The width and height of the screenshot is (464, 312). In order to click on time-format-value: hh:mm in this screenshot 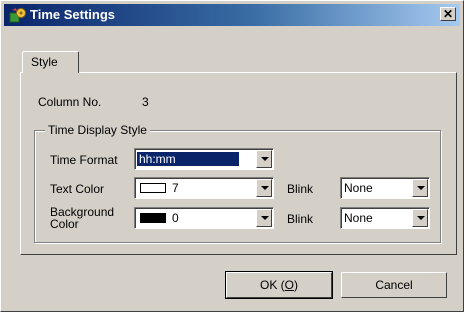, I will do `click(188, 159)`.